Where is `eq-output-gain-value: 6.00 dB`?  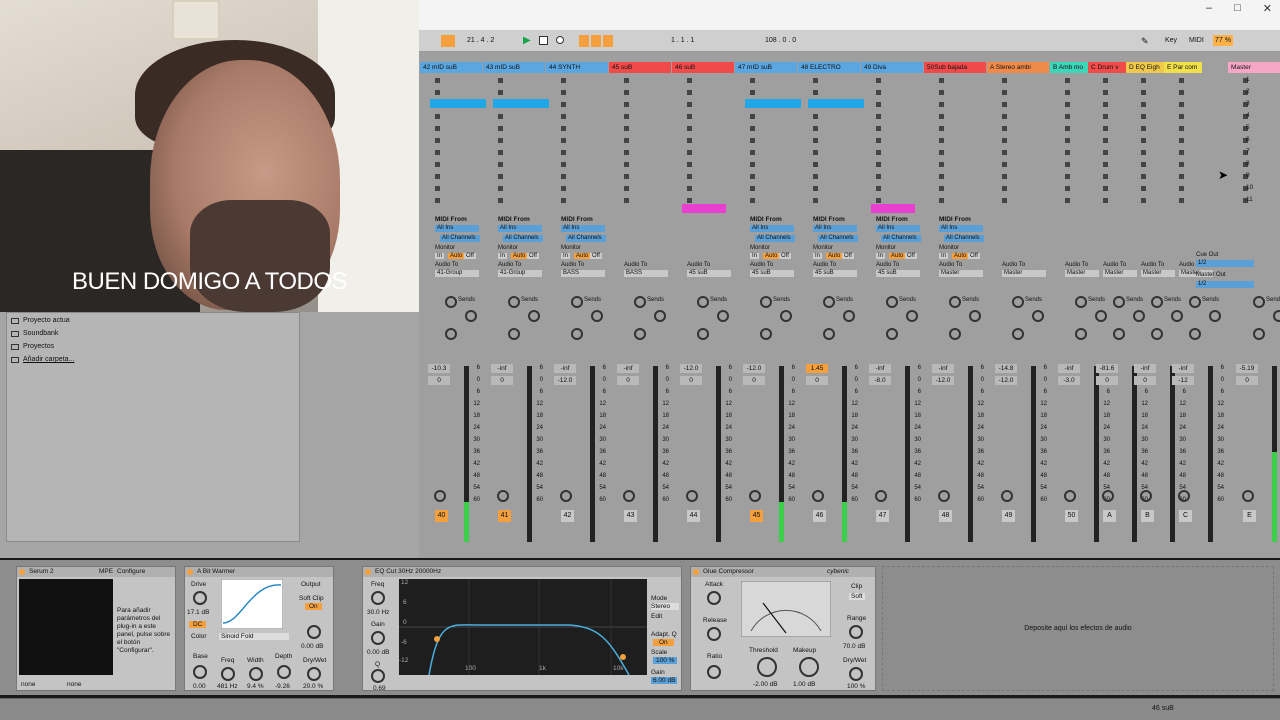
eq-output-gain-value: 6.00 dB is located at coordinates (664, 680).